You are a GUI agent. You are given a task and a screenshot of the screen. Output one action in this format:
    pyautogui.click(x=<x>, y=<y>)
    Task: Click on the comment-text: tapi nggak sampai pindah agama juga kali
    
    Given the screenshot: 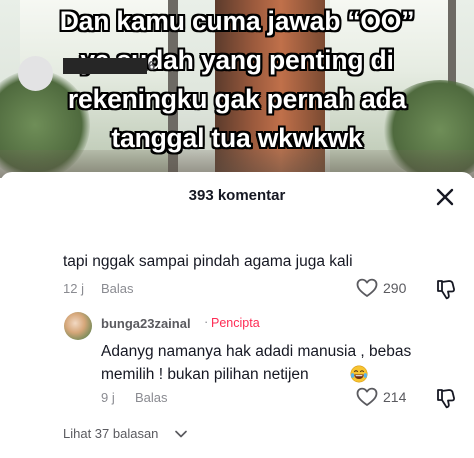 What is the action you would take?
    pyautogui.click(x=208, y=261)
    